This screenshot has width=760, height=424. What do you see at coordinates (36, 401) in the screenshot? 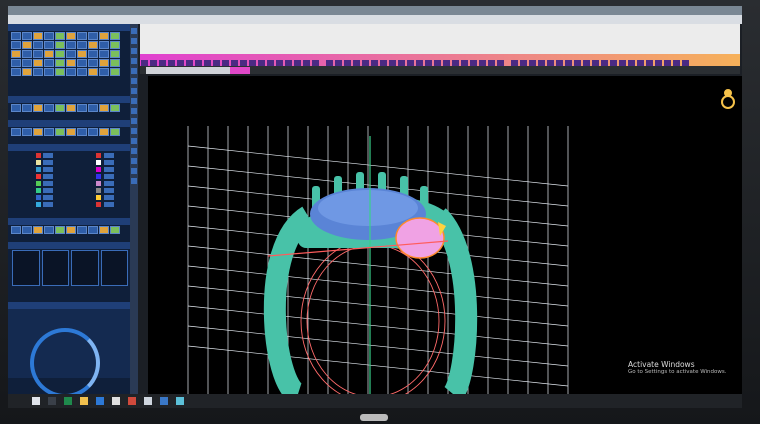
I see `start-icon` at bounding box center [36, 401].